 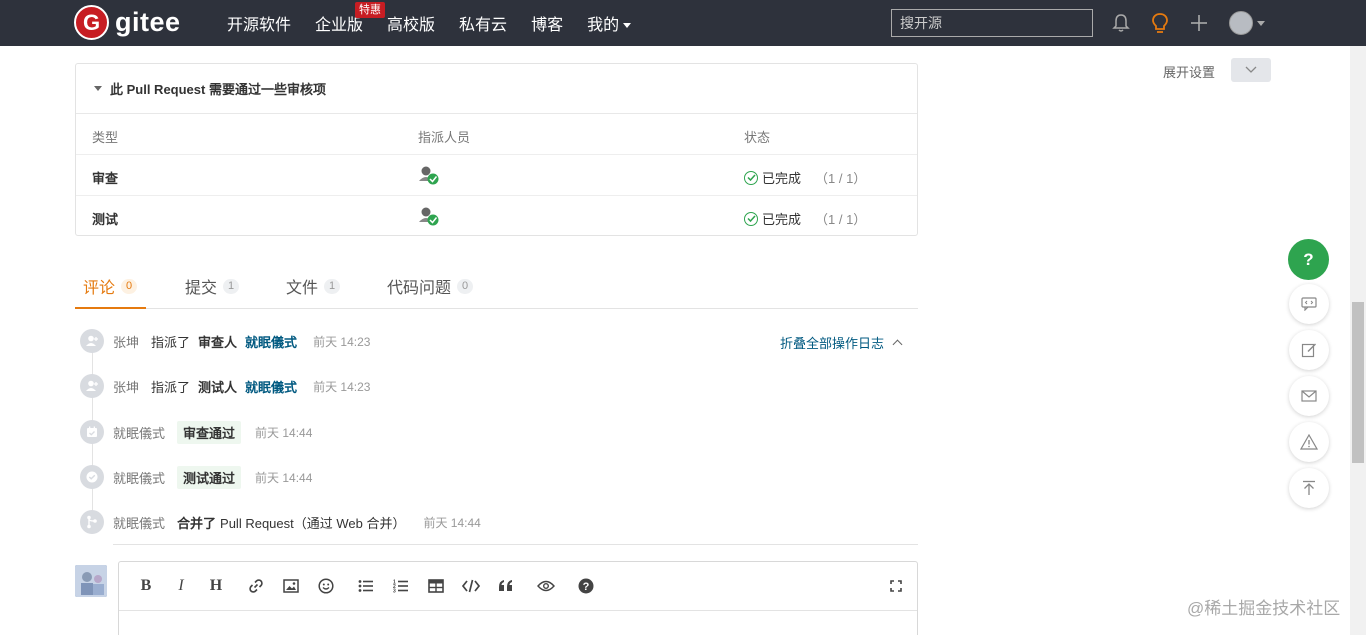 I want to click on tab-commits: 提交 1, so click(x=212, y=286).